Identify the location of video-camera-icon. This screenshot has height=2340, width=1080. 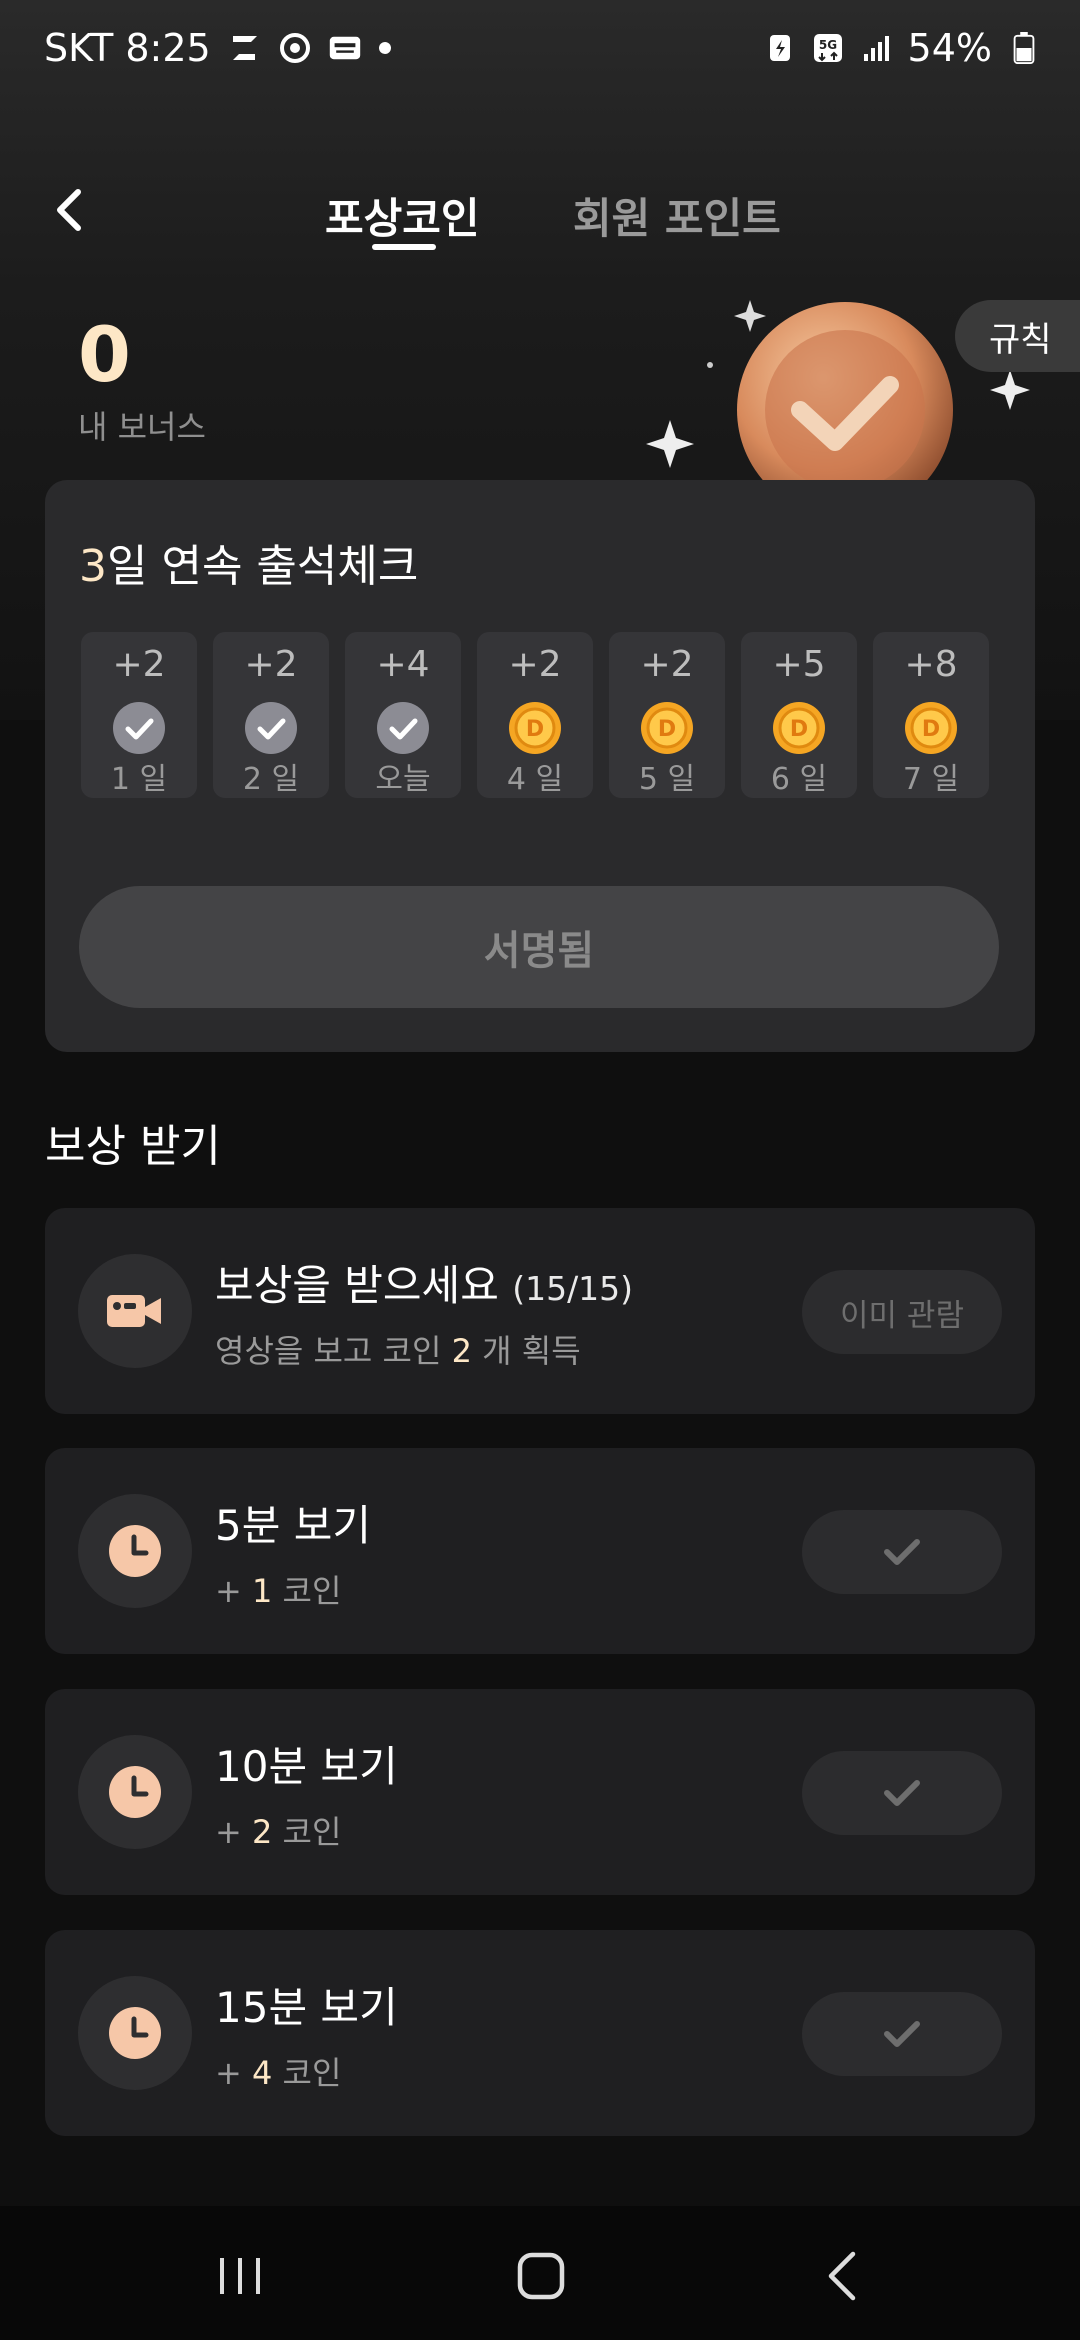
(134, 1311).